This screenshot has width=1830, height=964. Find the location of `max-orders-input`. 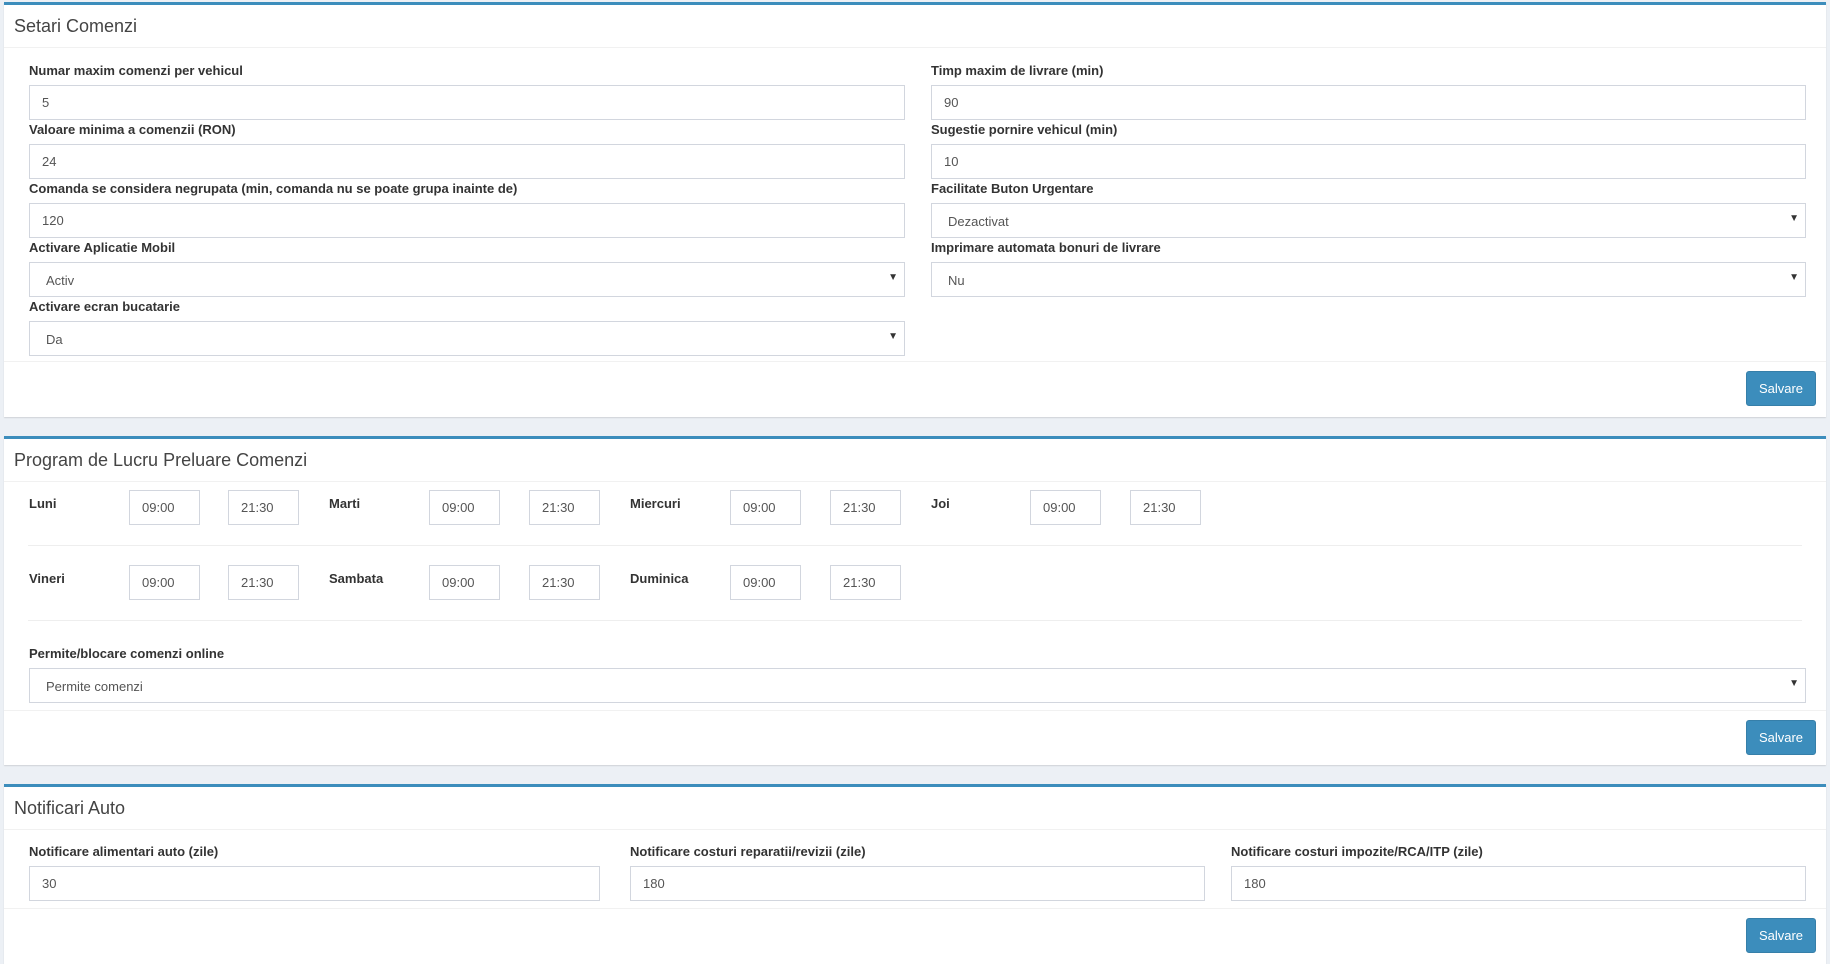

max-orders-input is located at coordinates (467, 102).